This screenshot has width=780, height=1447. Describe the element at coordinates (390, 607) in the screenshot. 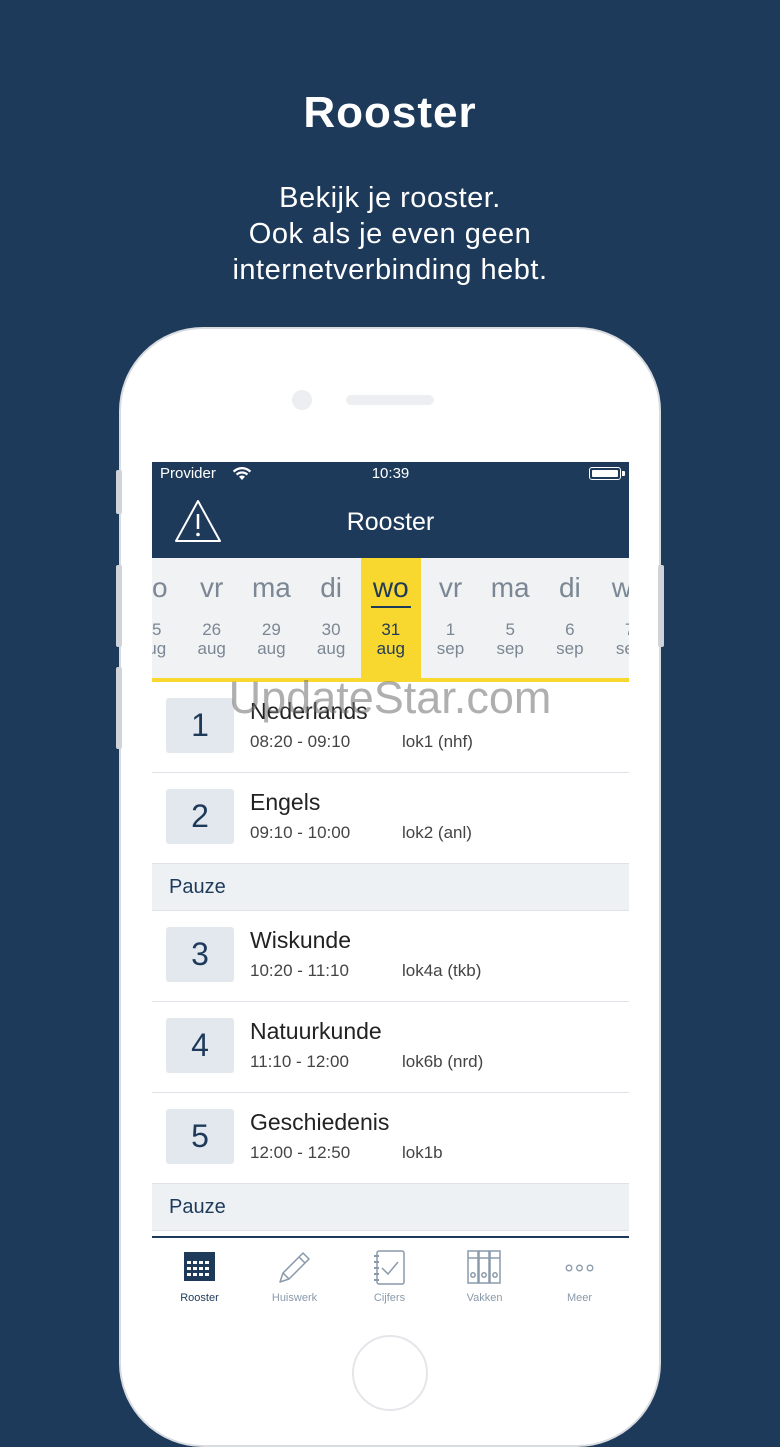

I see `selected-day-underline` at that location.